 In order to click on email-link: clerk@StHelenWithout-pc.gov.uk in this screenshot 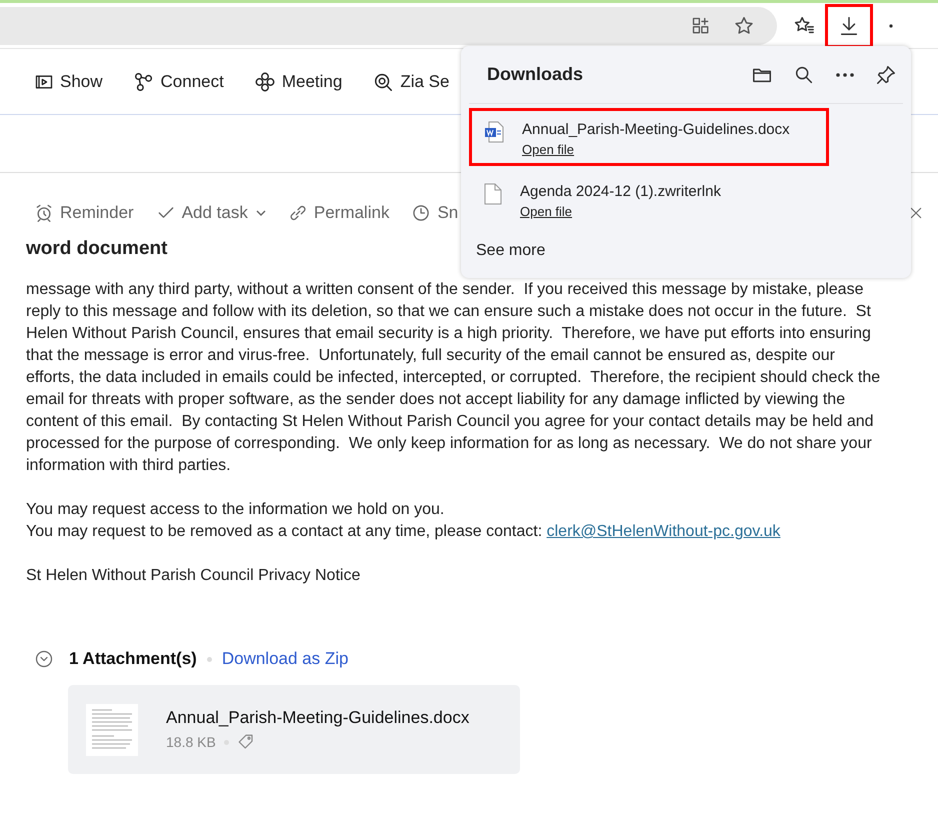, I will do `click(663, 531)`.